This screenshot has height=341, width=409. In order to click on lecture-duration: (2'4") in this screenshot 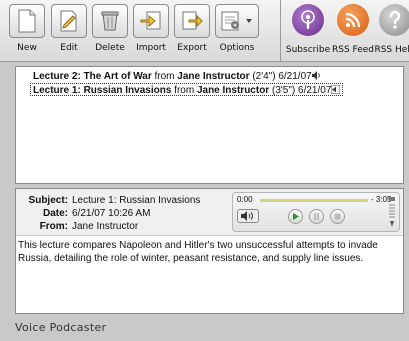, I will do `click(264, 76)`.